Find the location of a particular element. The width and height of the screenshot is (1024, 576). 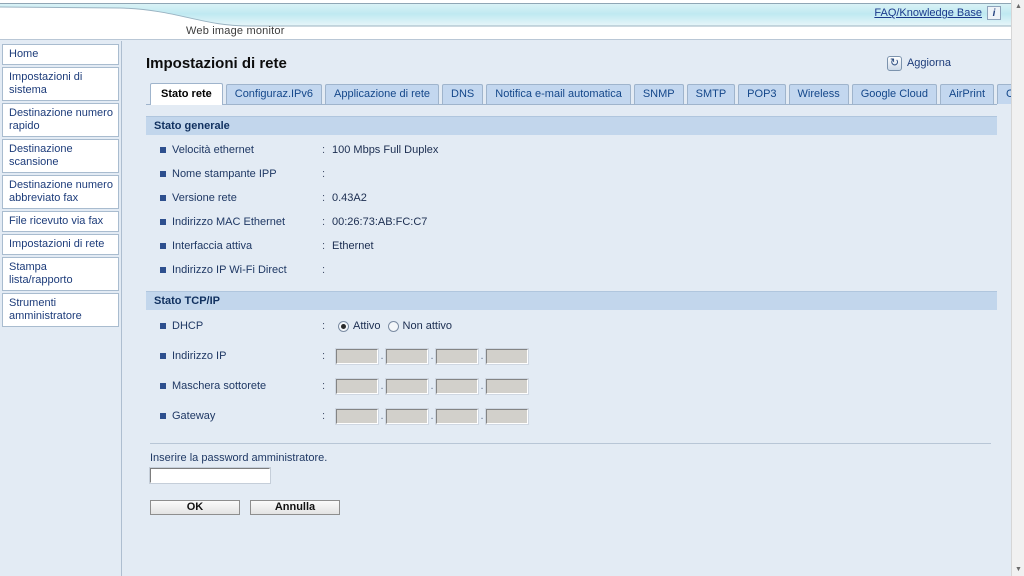

row-value: 0.43A2 is located at coordinates (349, 198).